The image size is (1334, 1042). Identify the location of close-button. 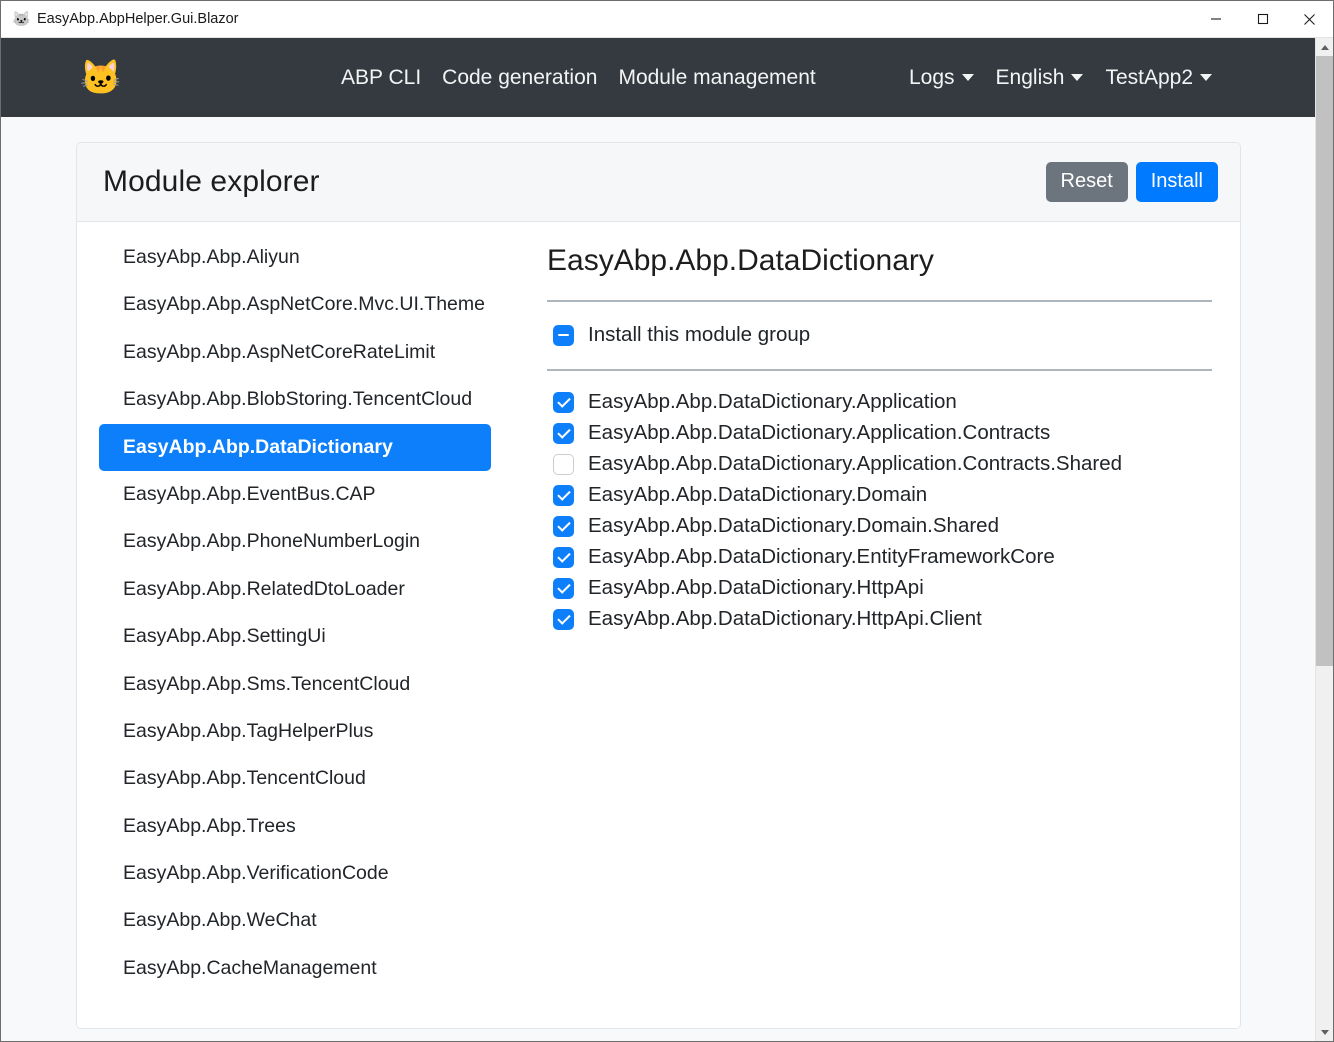
(1309, 19).